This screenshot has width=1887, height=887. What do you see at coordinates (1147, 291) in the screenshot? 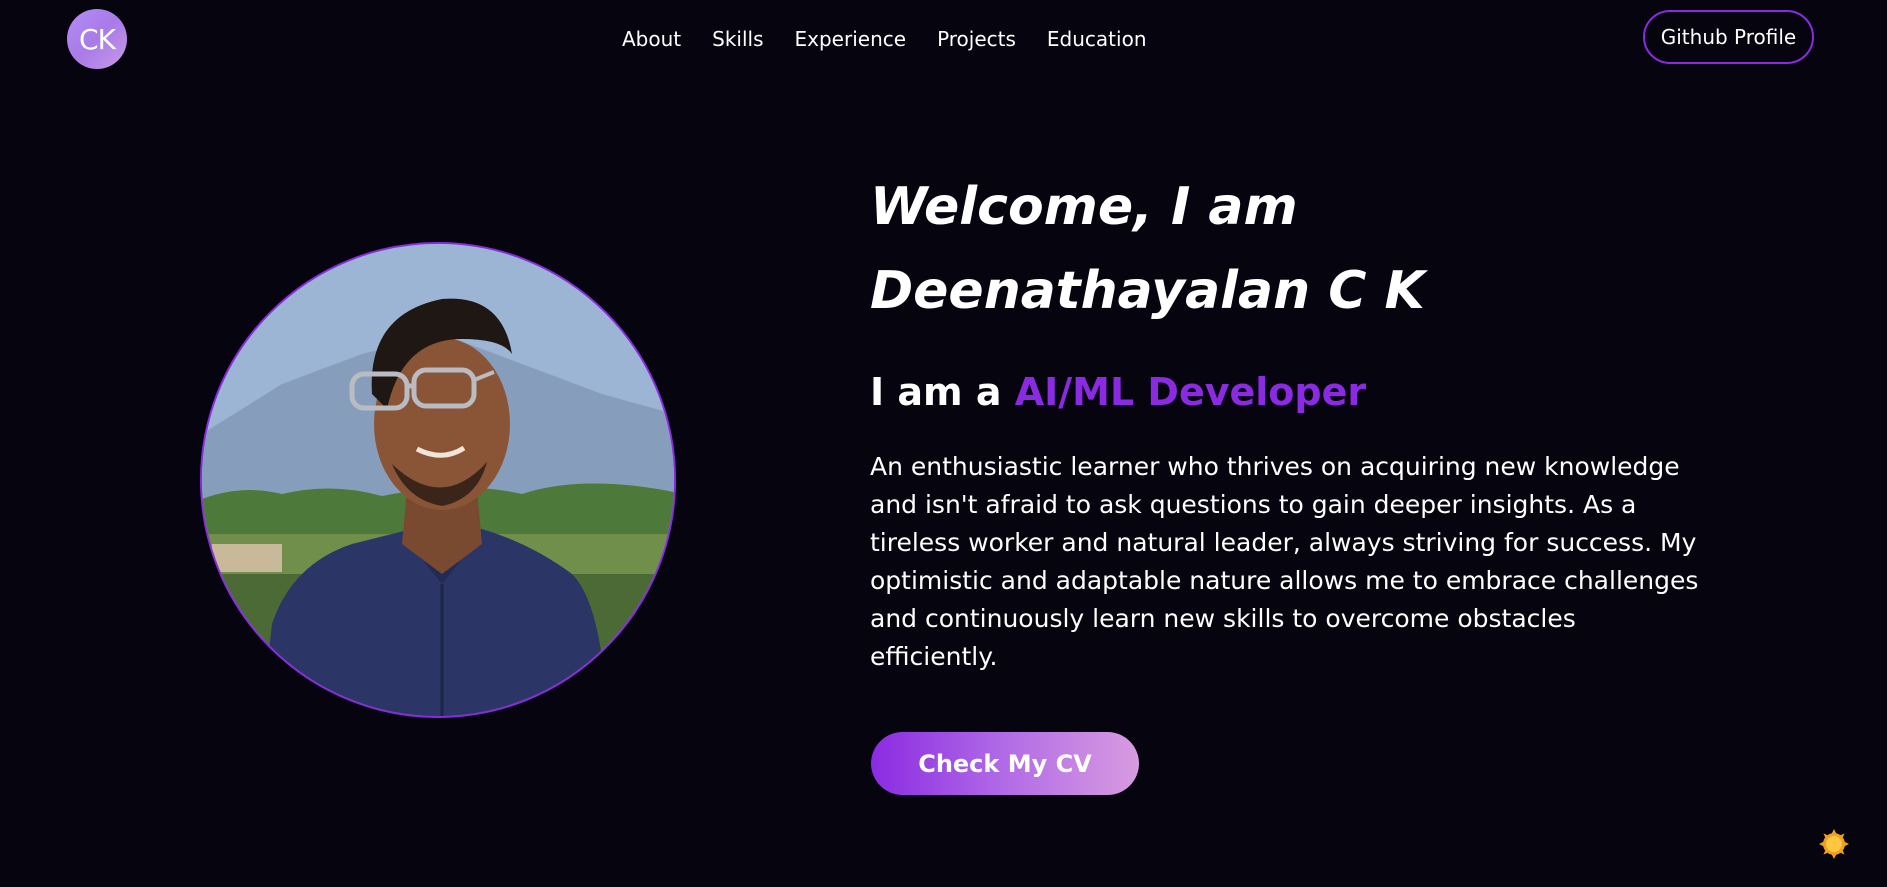
I see `headline-line-2: Deenathayalan C K` at bounding box center [1147, 291].